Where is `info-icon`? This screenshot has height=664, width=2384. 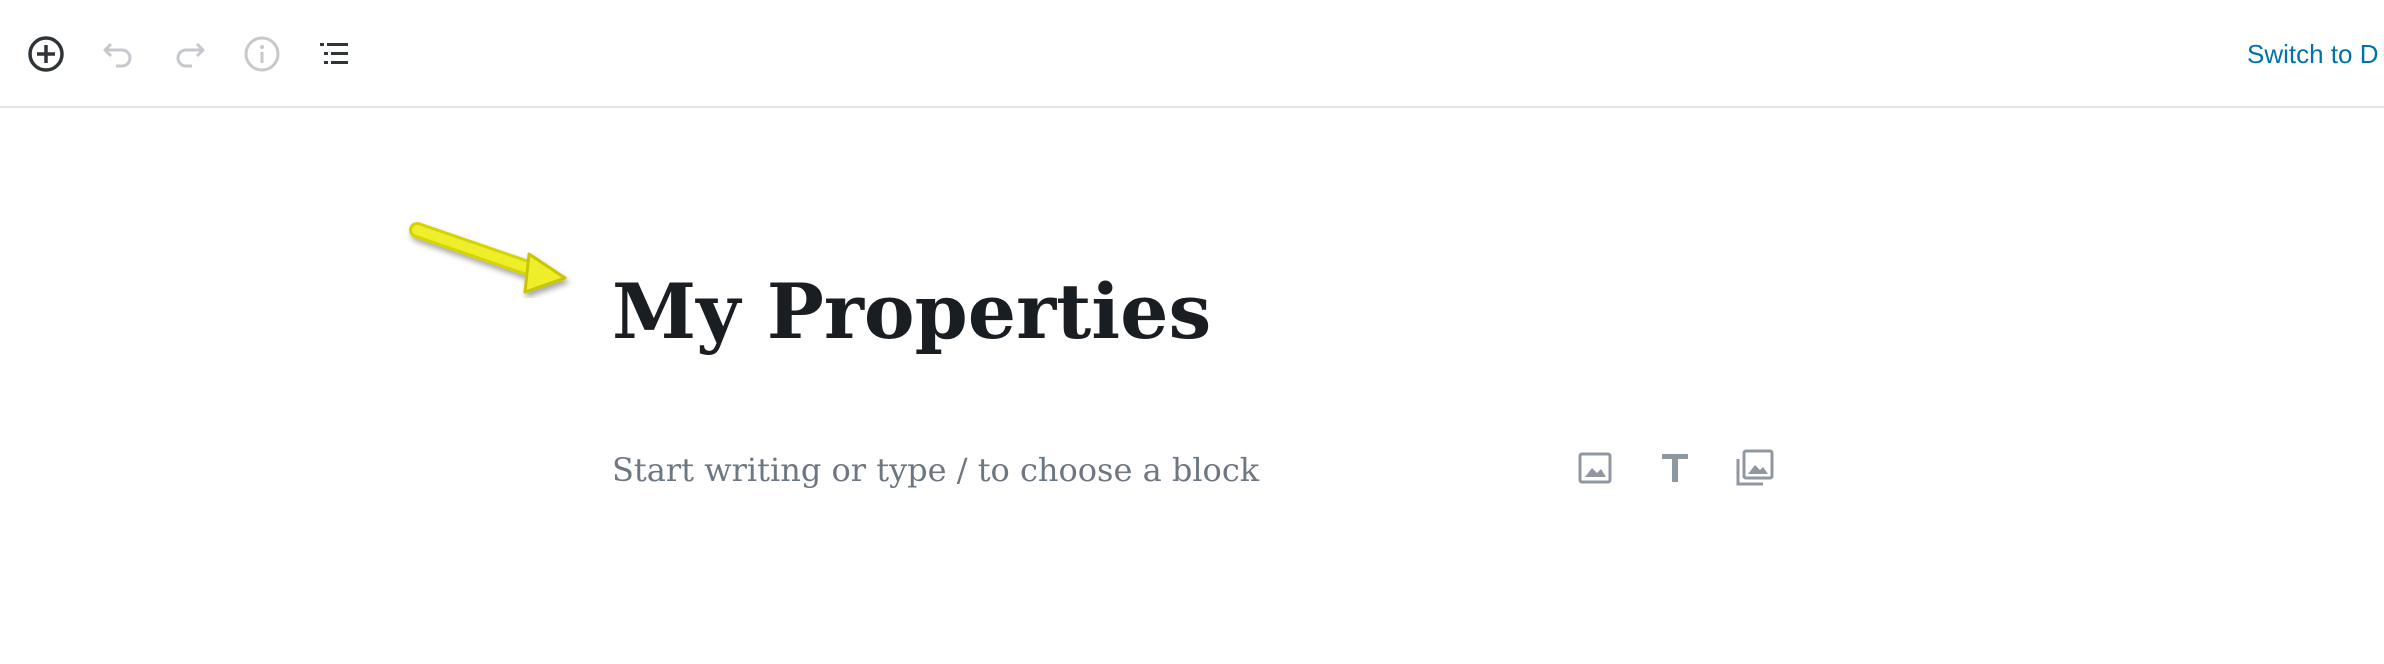 info-icon is located at coordinates (262, 54).